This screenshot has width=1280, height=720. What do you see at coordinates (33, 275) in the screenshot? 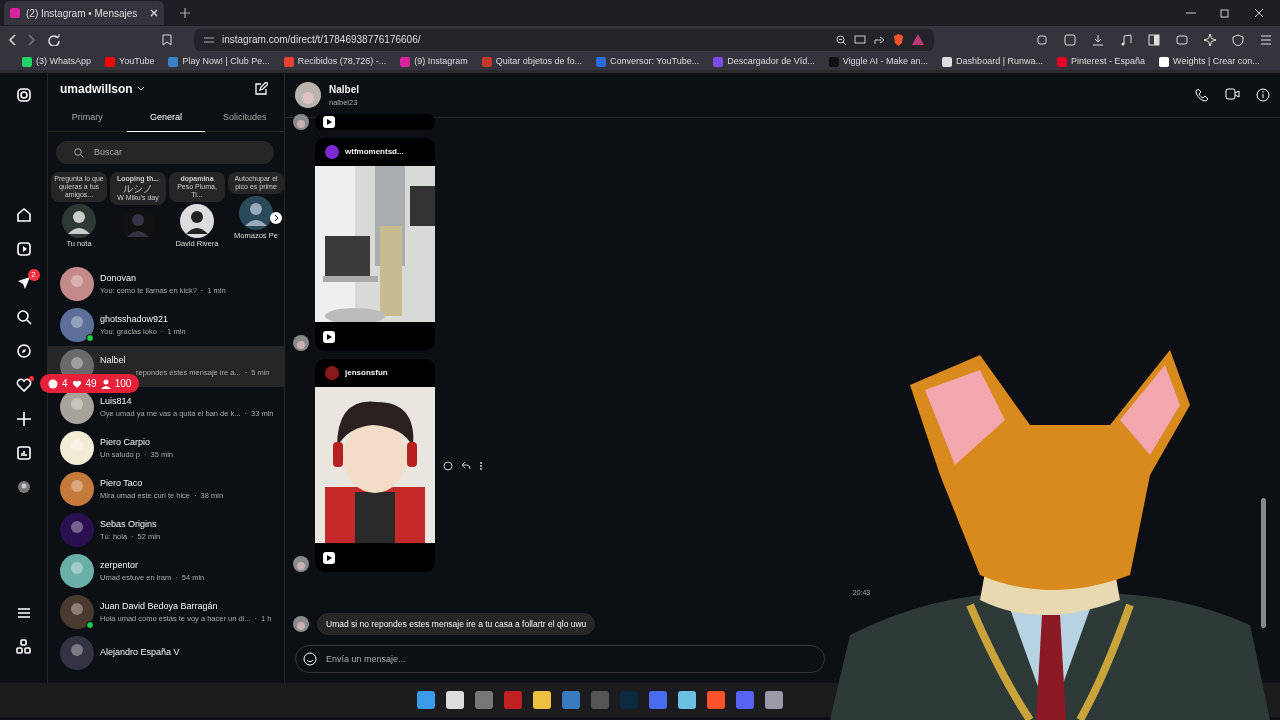
I see `notification-badge: 2` at bounding box center [33, 275].